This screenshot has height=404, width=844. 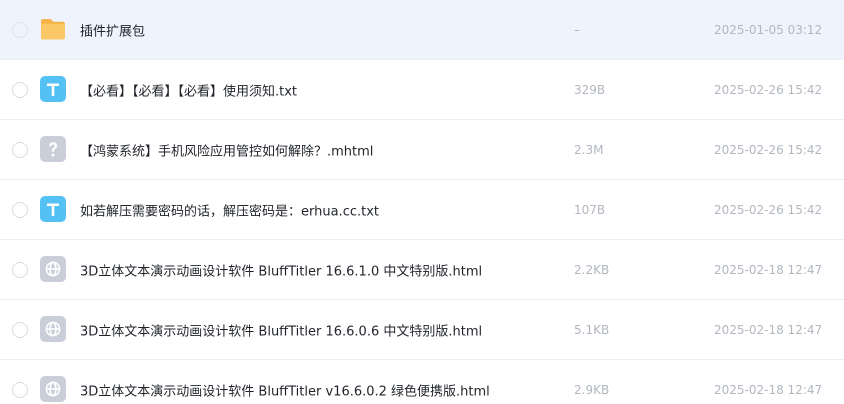 I want to click on file-size: 2.2KB, so click(x=592, y=269).